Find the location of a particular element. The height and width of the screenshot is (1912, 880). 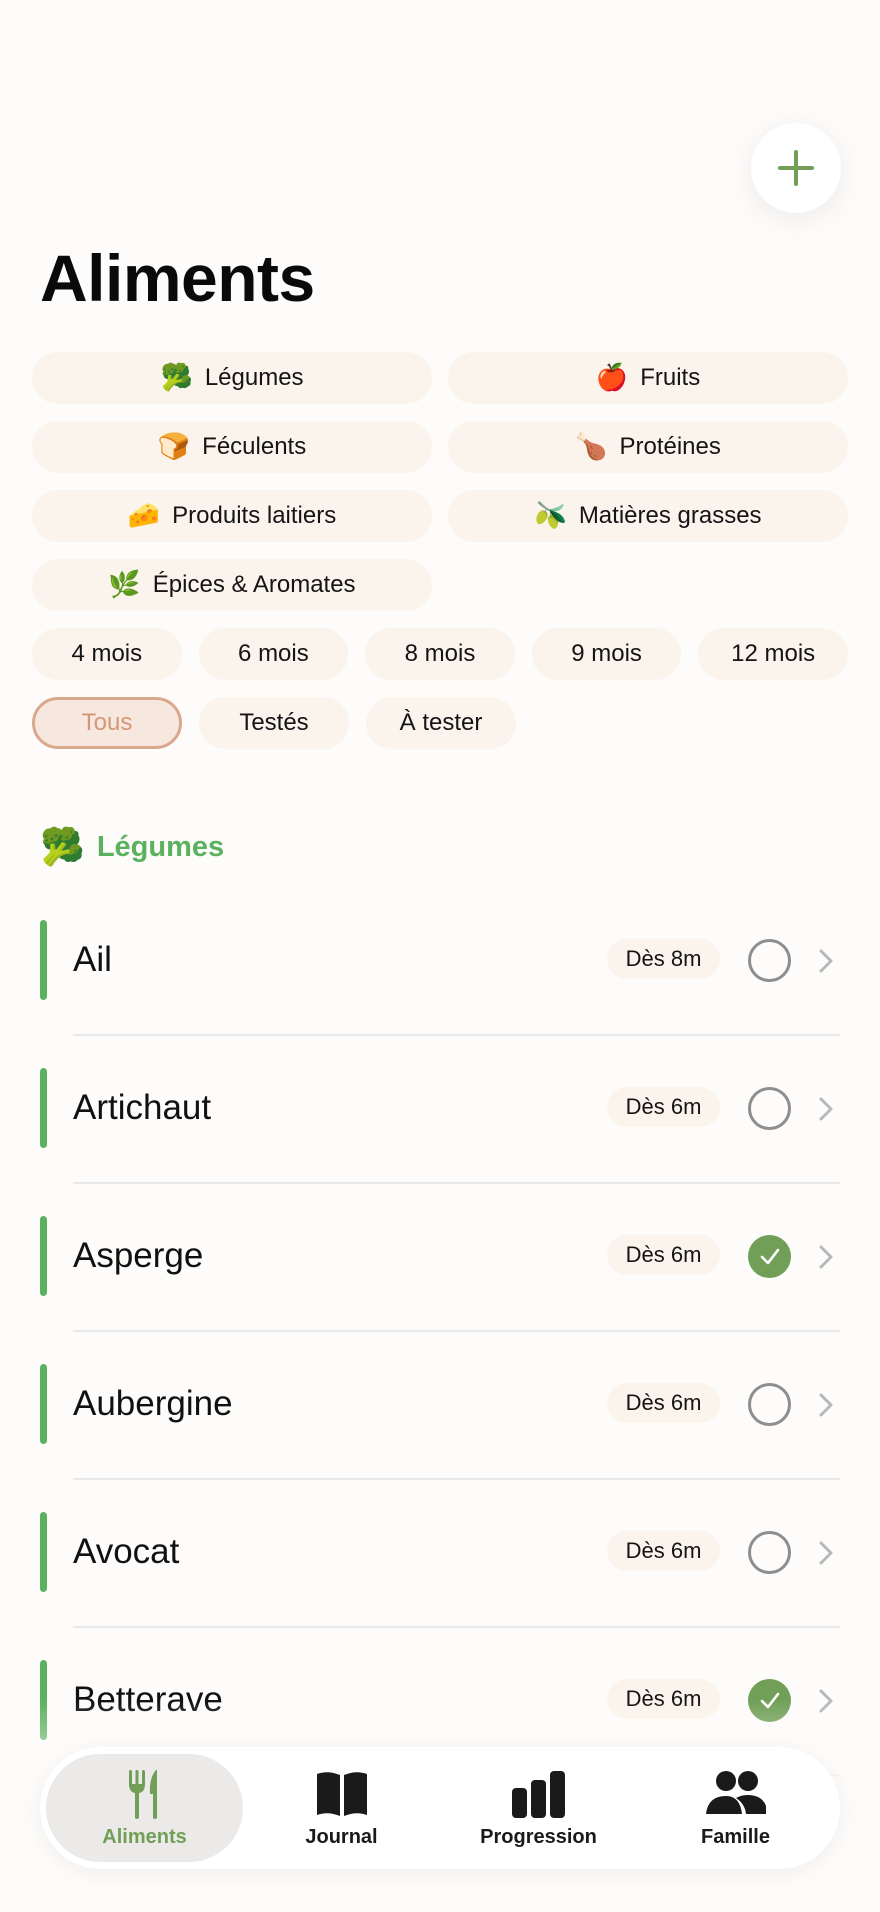

food-name: Artichaut is located at coordinates (142, 1107).